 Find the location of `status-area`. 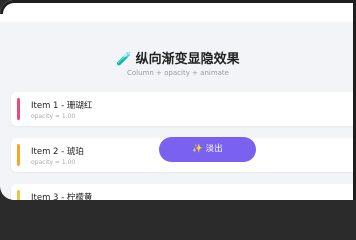

status-area is located at coordinates (178, 11).